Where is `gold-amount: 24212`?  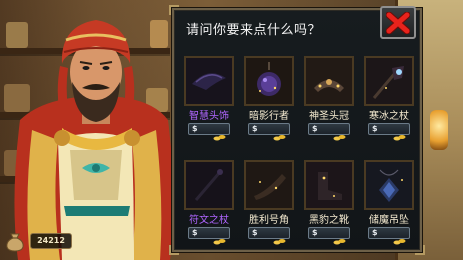
gold-amount: 24212 is located at coordinates (51, 241).